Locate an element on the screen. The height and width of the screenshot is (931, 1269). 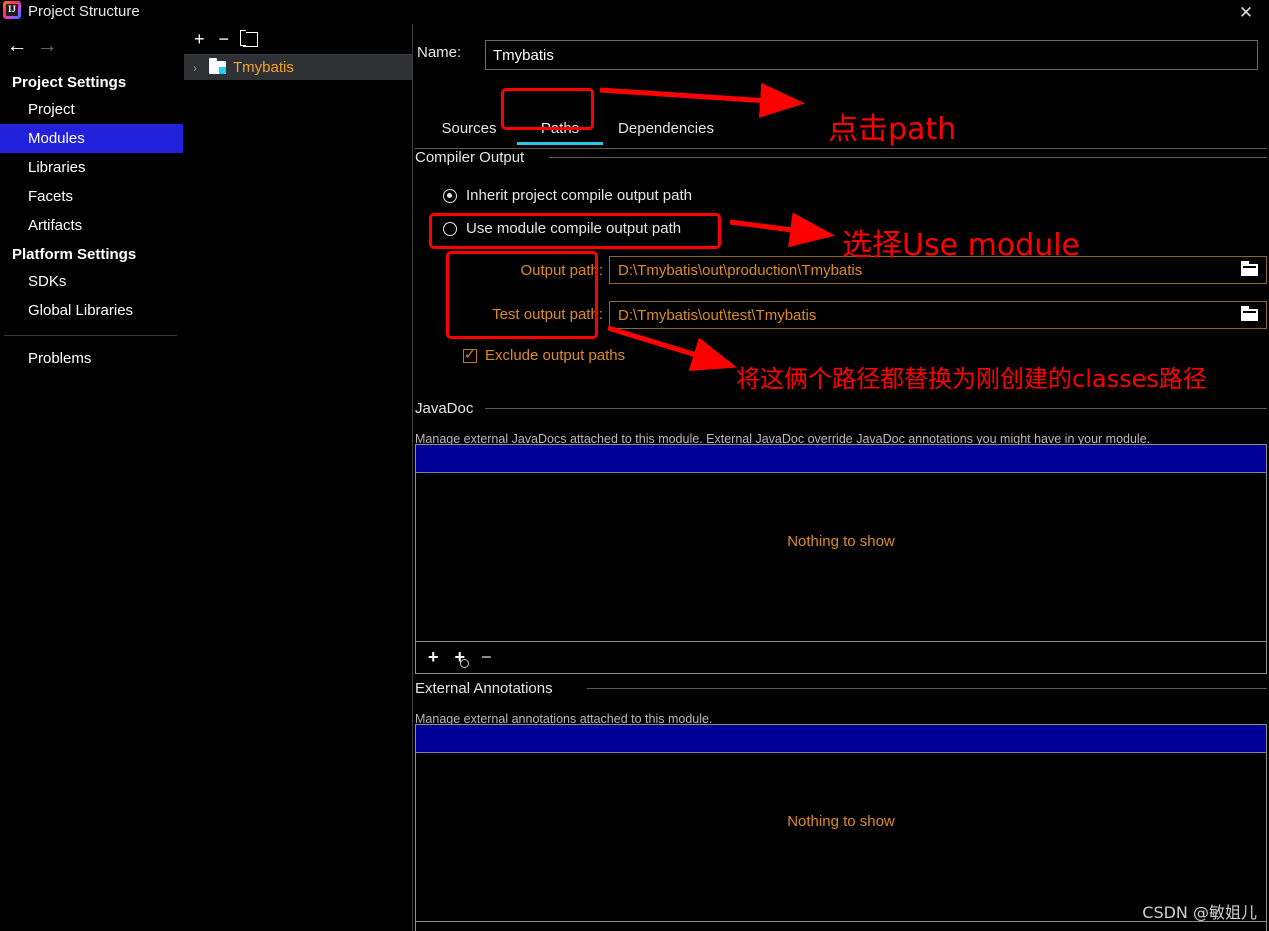
sidebar-item-libraries: Libraries is located at coordinates (91, 167).